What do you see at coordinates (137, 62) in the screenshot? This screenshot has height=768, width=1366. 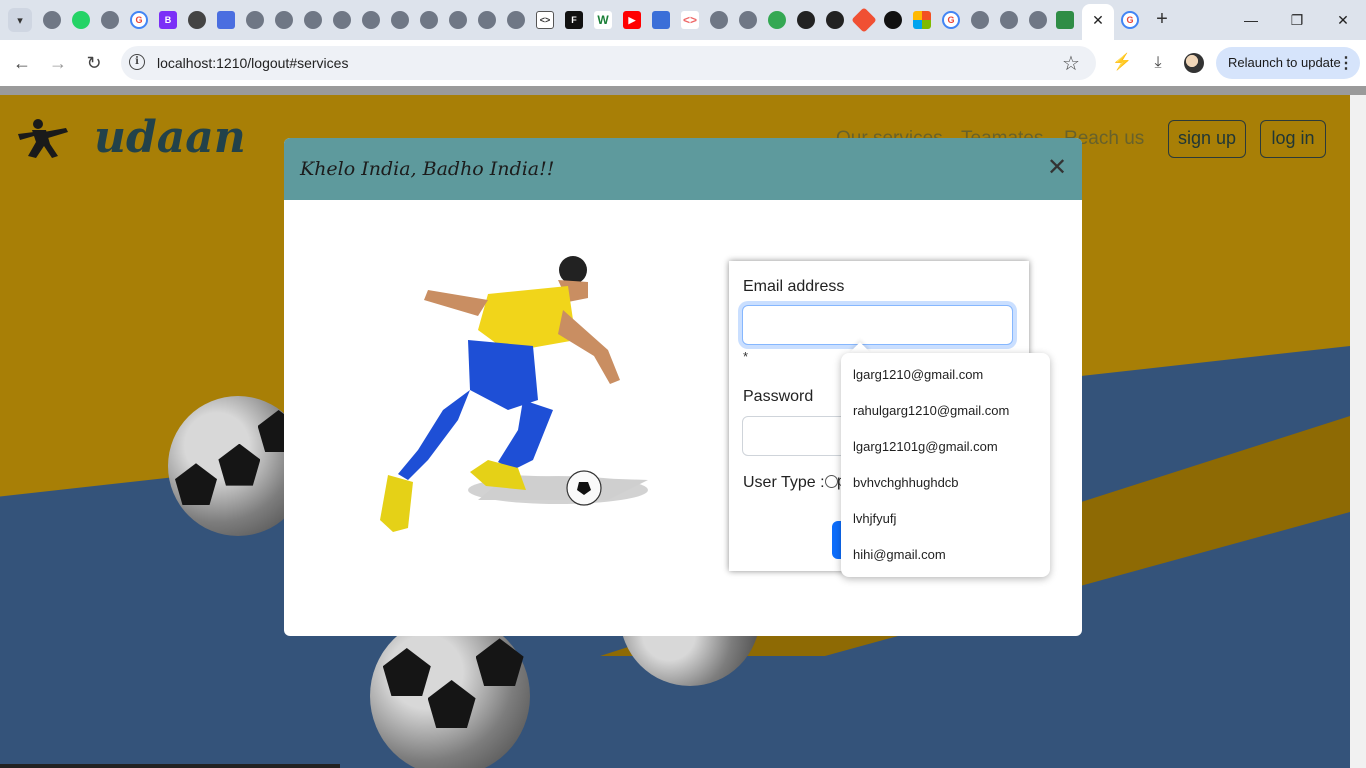 I see `site-info-icon: i` at bounding box center [137, 62].